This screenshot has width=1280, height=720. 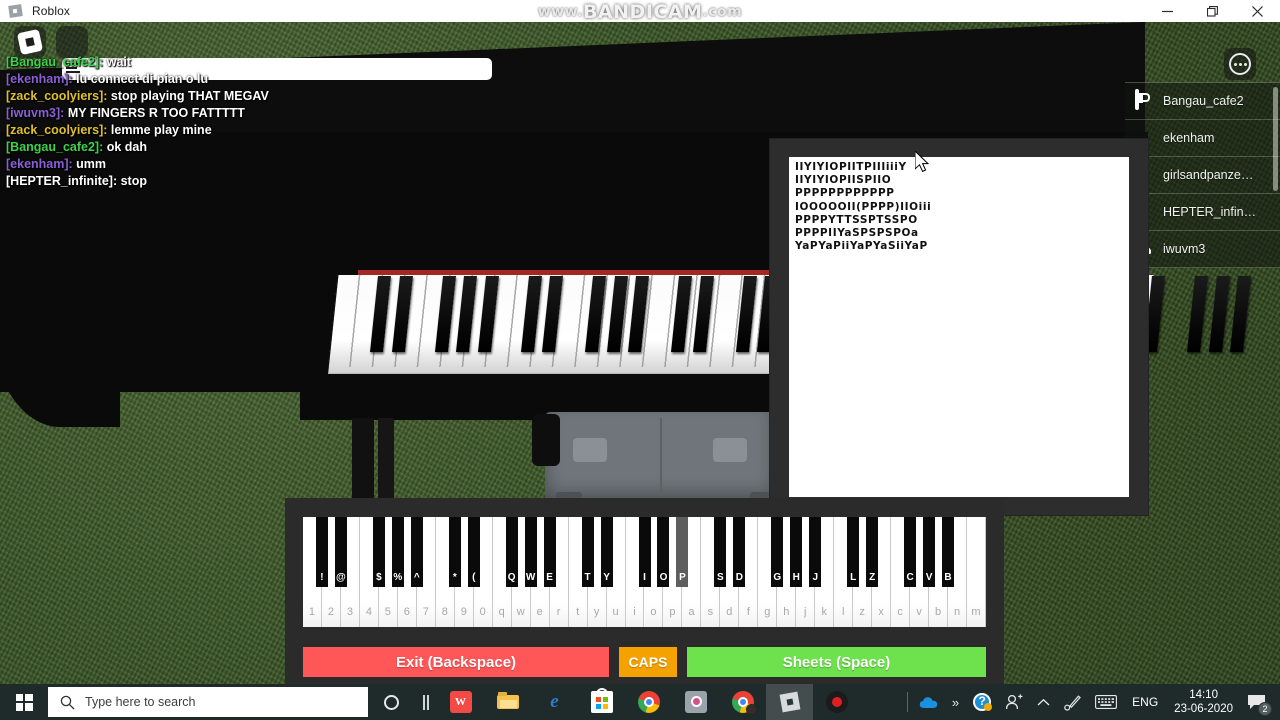 I want to click on window-titlebar: Roblox, so click(x=640, y=11).